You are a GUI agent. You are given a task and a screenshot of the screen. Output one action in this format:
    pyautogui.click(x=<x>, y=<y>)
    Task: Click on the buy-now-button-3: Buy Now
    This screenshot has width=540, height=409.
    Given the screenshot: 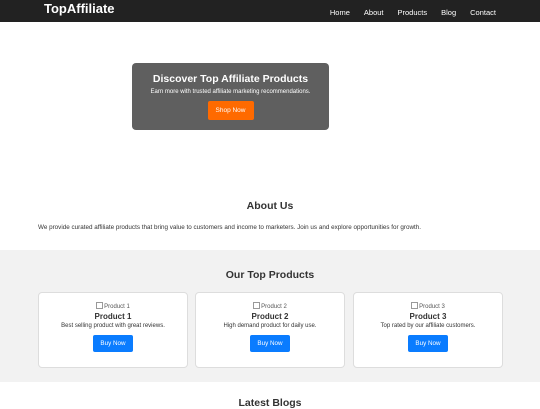 What is the action you would take?
    pyautogui.click(x=428, y=343)
    